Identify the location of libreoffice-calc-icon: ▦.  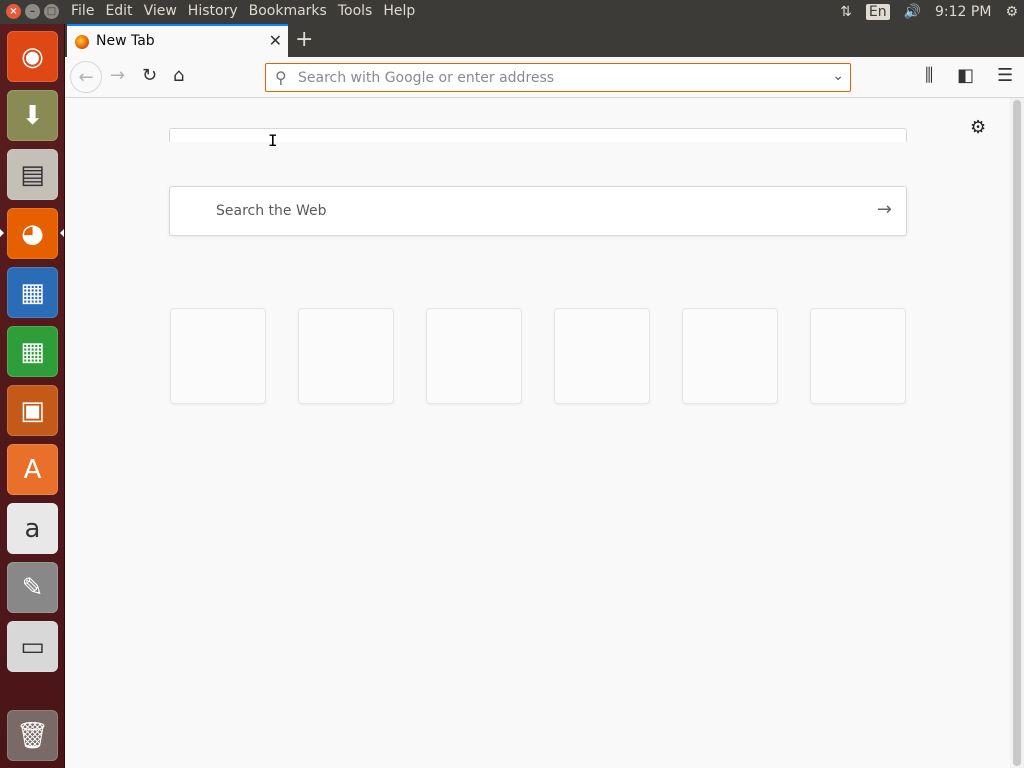
(32, 351).